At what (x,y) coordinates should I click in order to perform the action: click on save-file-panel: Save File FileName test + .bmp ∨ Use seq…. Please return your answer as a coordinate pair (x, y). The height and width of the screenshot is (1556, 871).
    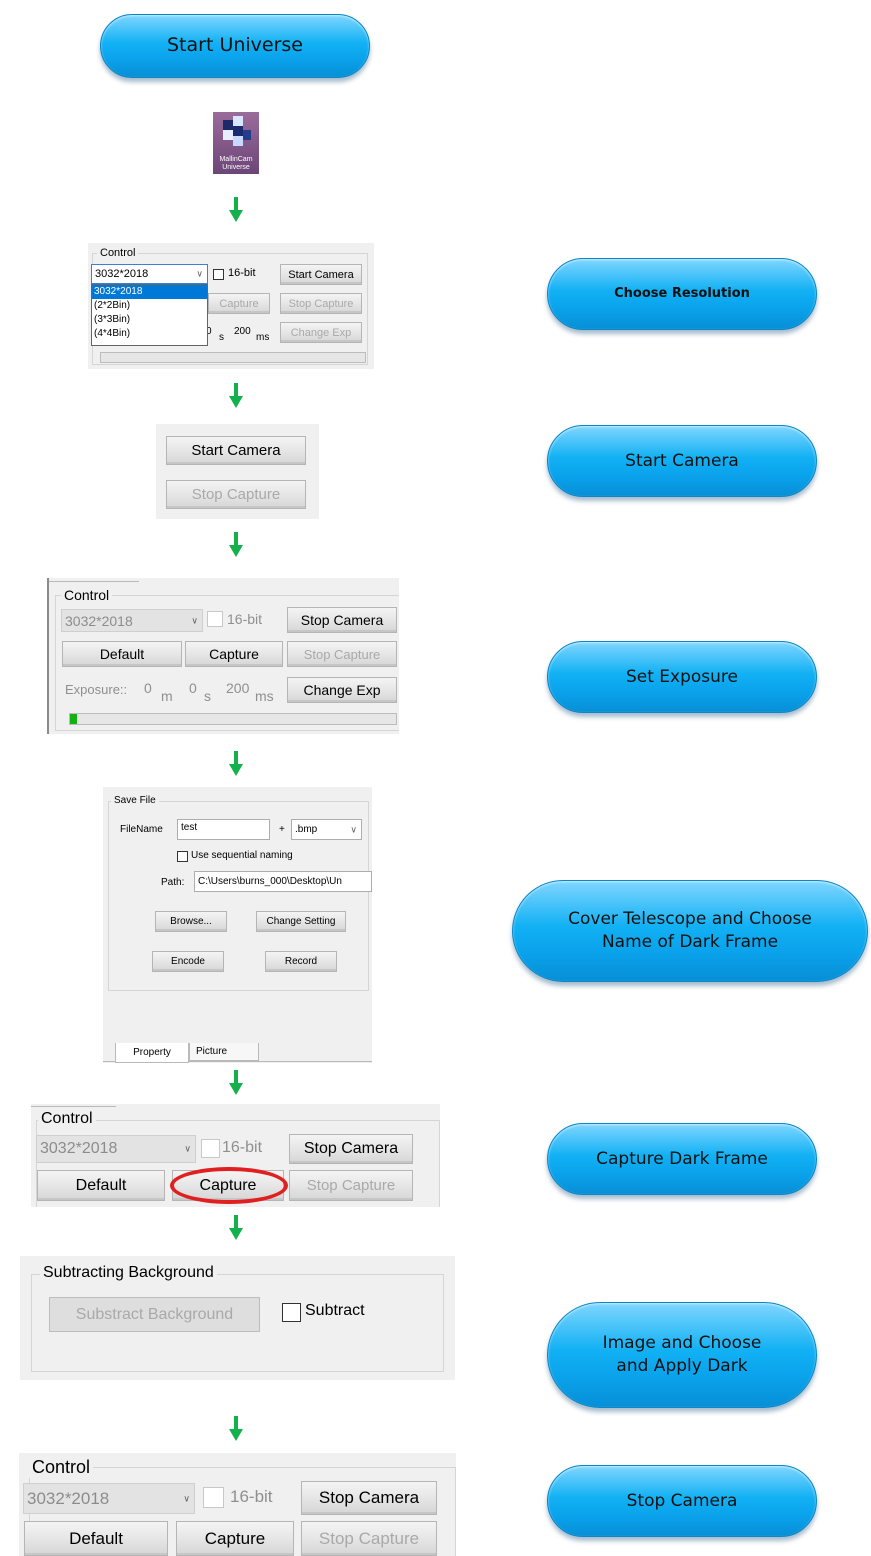
    Looking at the image, I should click on (237, 925).